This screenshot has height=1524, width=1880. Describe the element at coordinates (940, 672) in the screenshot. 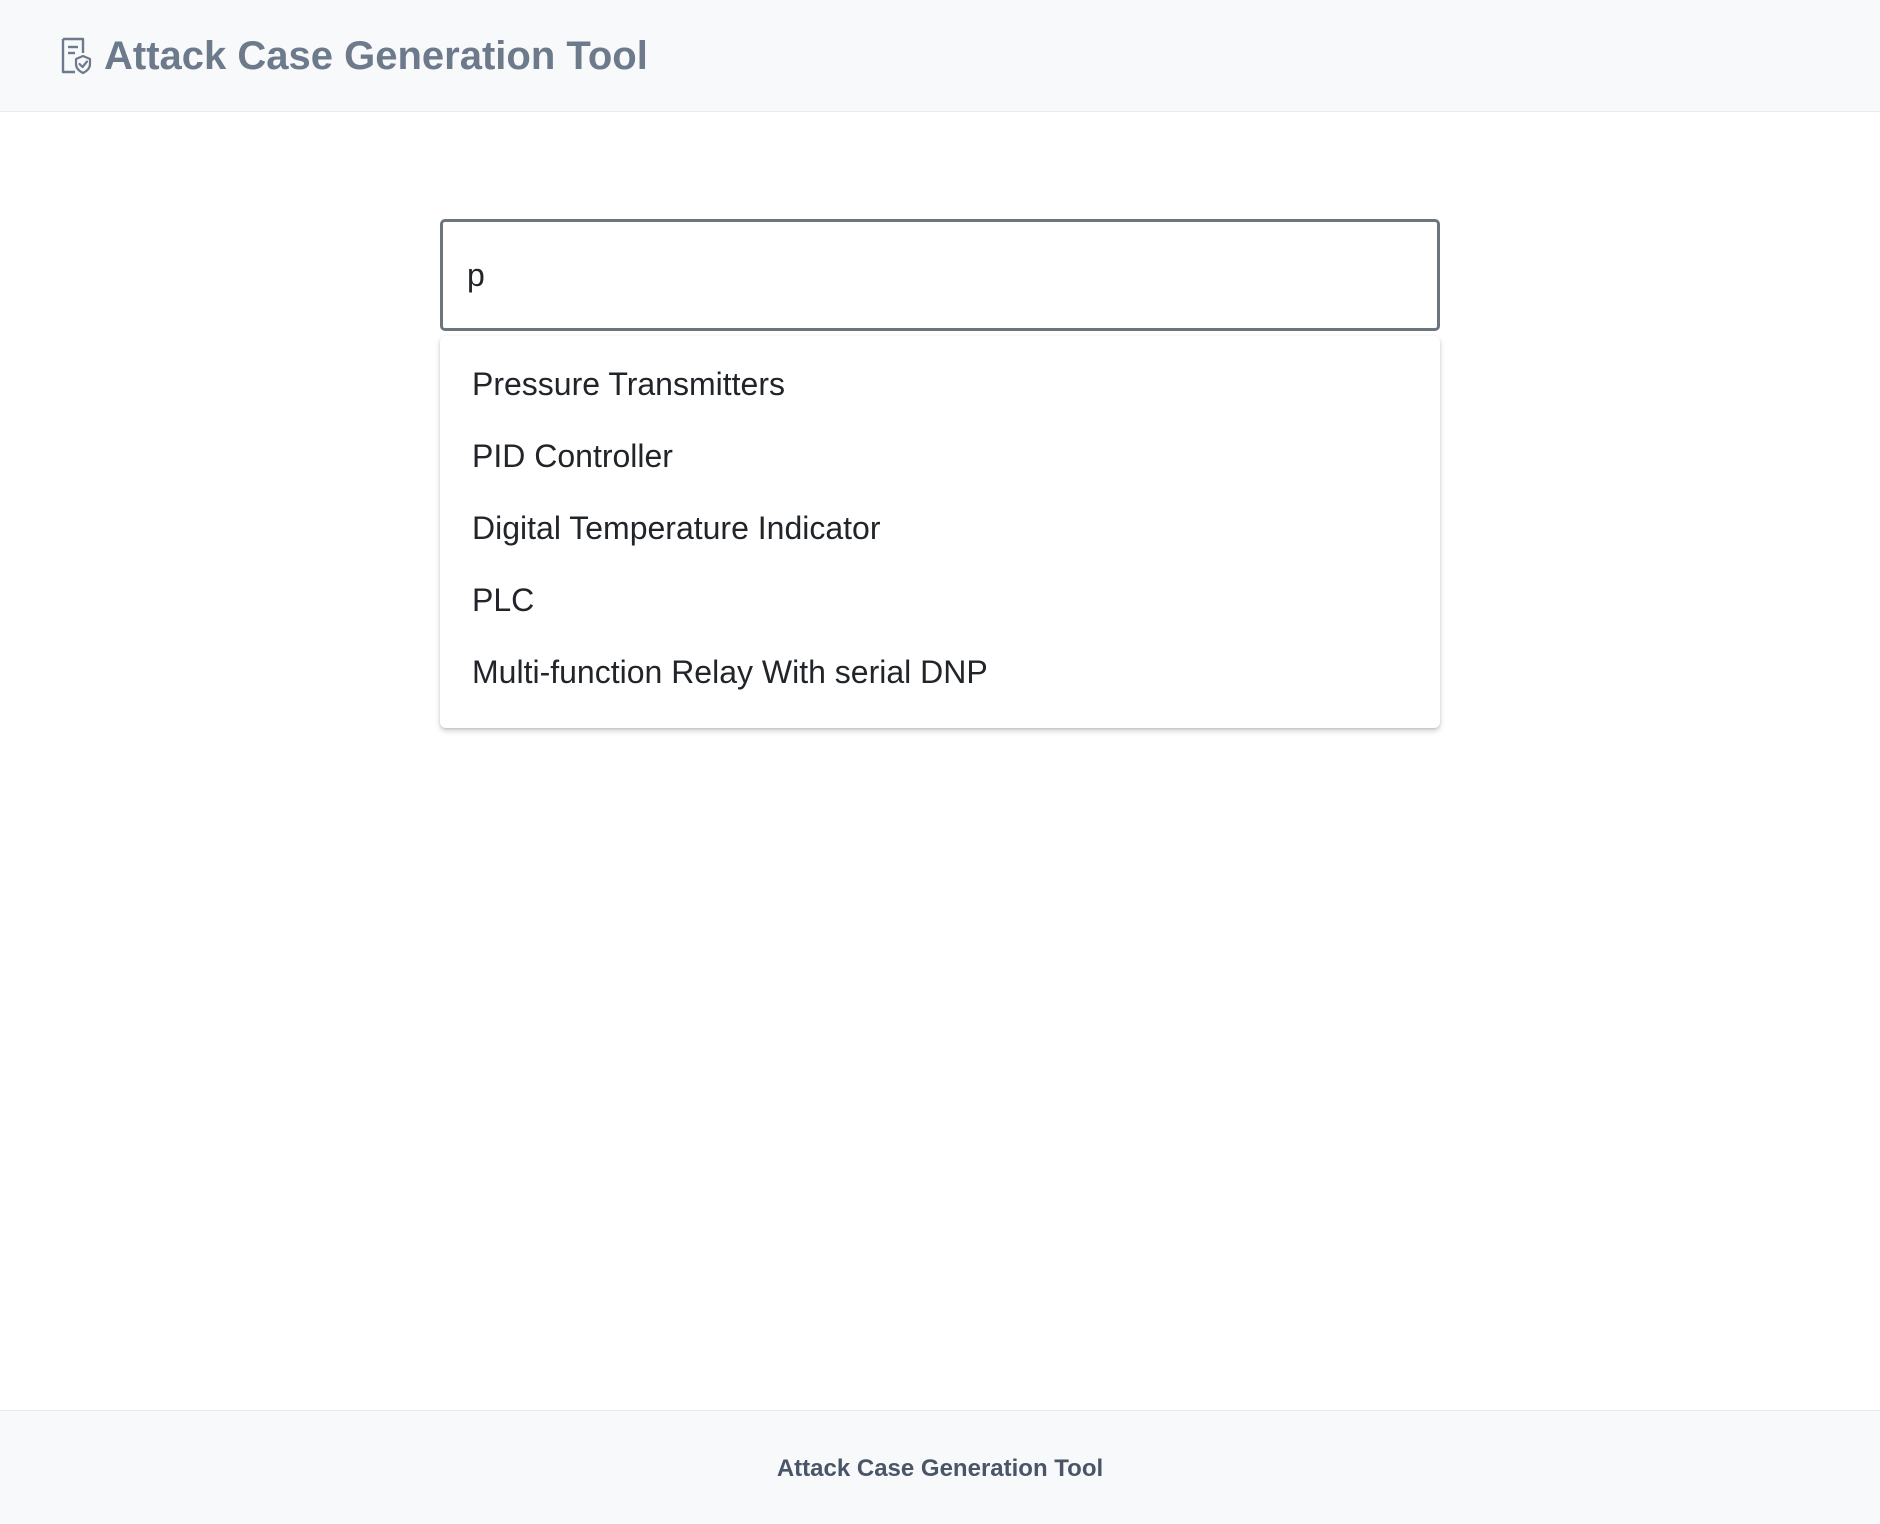

I see `suggestion-item: Multi-function Relay With serial DNP` at that location.